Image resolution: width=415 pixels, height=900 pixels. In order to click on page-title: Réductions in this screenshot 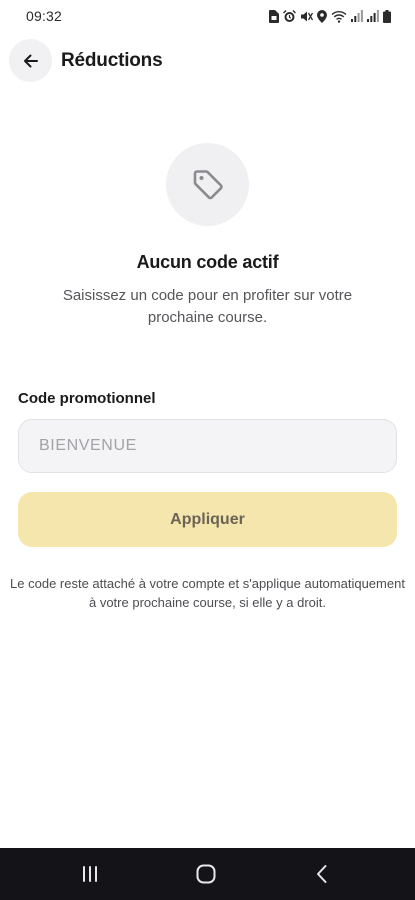, I will do `click(112, 60)`.